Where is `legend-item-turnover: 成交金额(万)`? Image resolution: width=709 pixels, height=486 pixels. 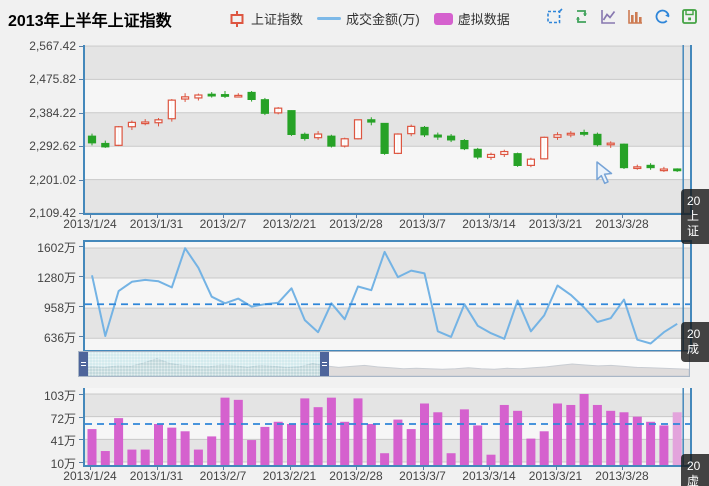 legend-item-turnover: 成交金额(万) is located at coordinates (368, 18).